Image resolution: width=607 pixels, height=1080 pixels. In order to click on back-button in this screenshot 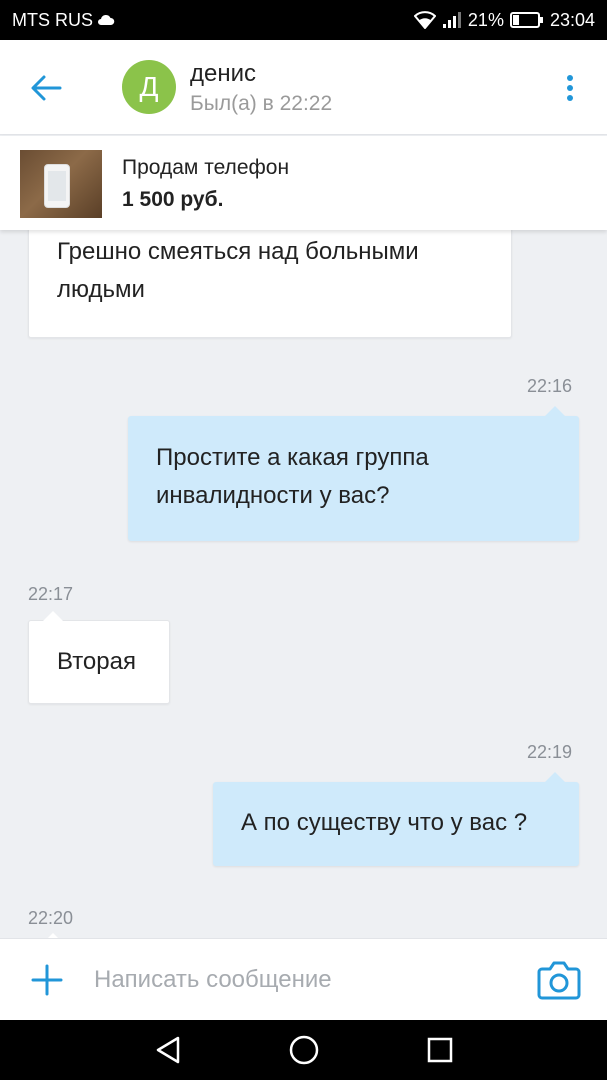, I will do `click(46, 88)`.